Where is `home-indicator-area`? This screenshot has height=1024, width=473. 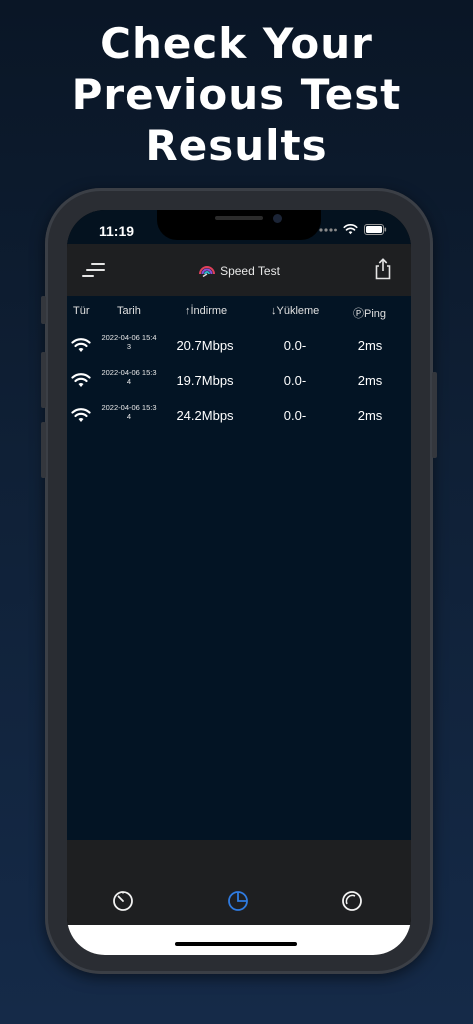
home-indicator-area is located at coordinates (239, 940).